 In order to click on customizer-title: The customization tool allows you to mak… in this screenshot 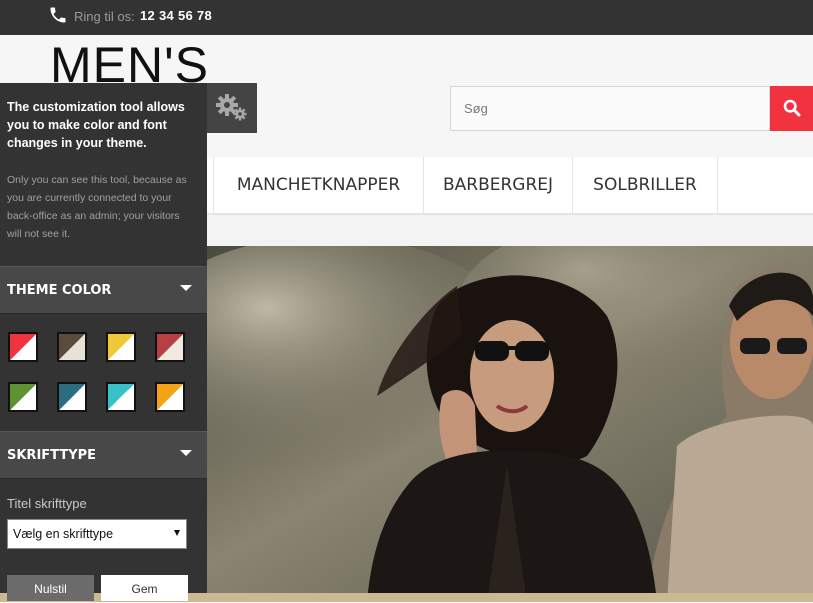, I will do `click(96, 125)`.